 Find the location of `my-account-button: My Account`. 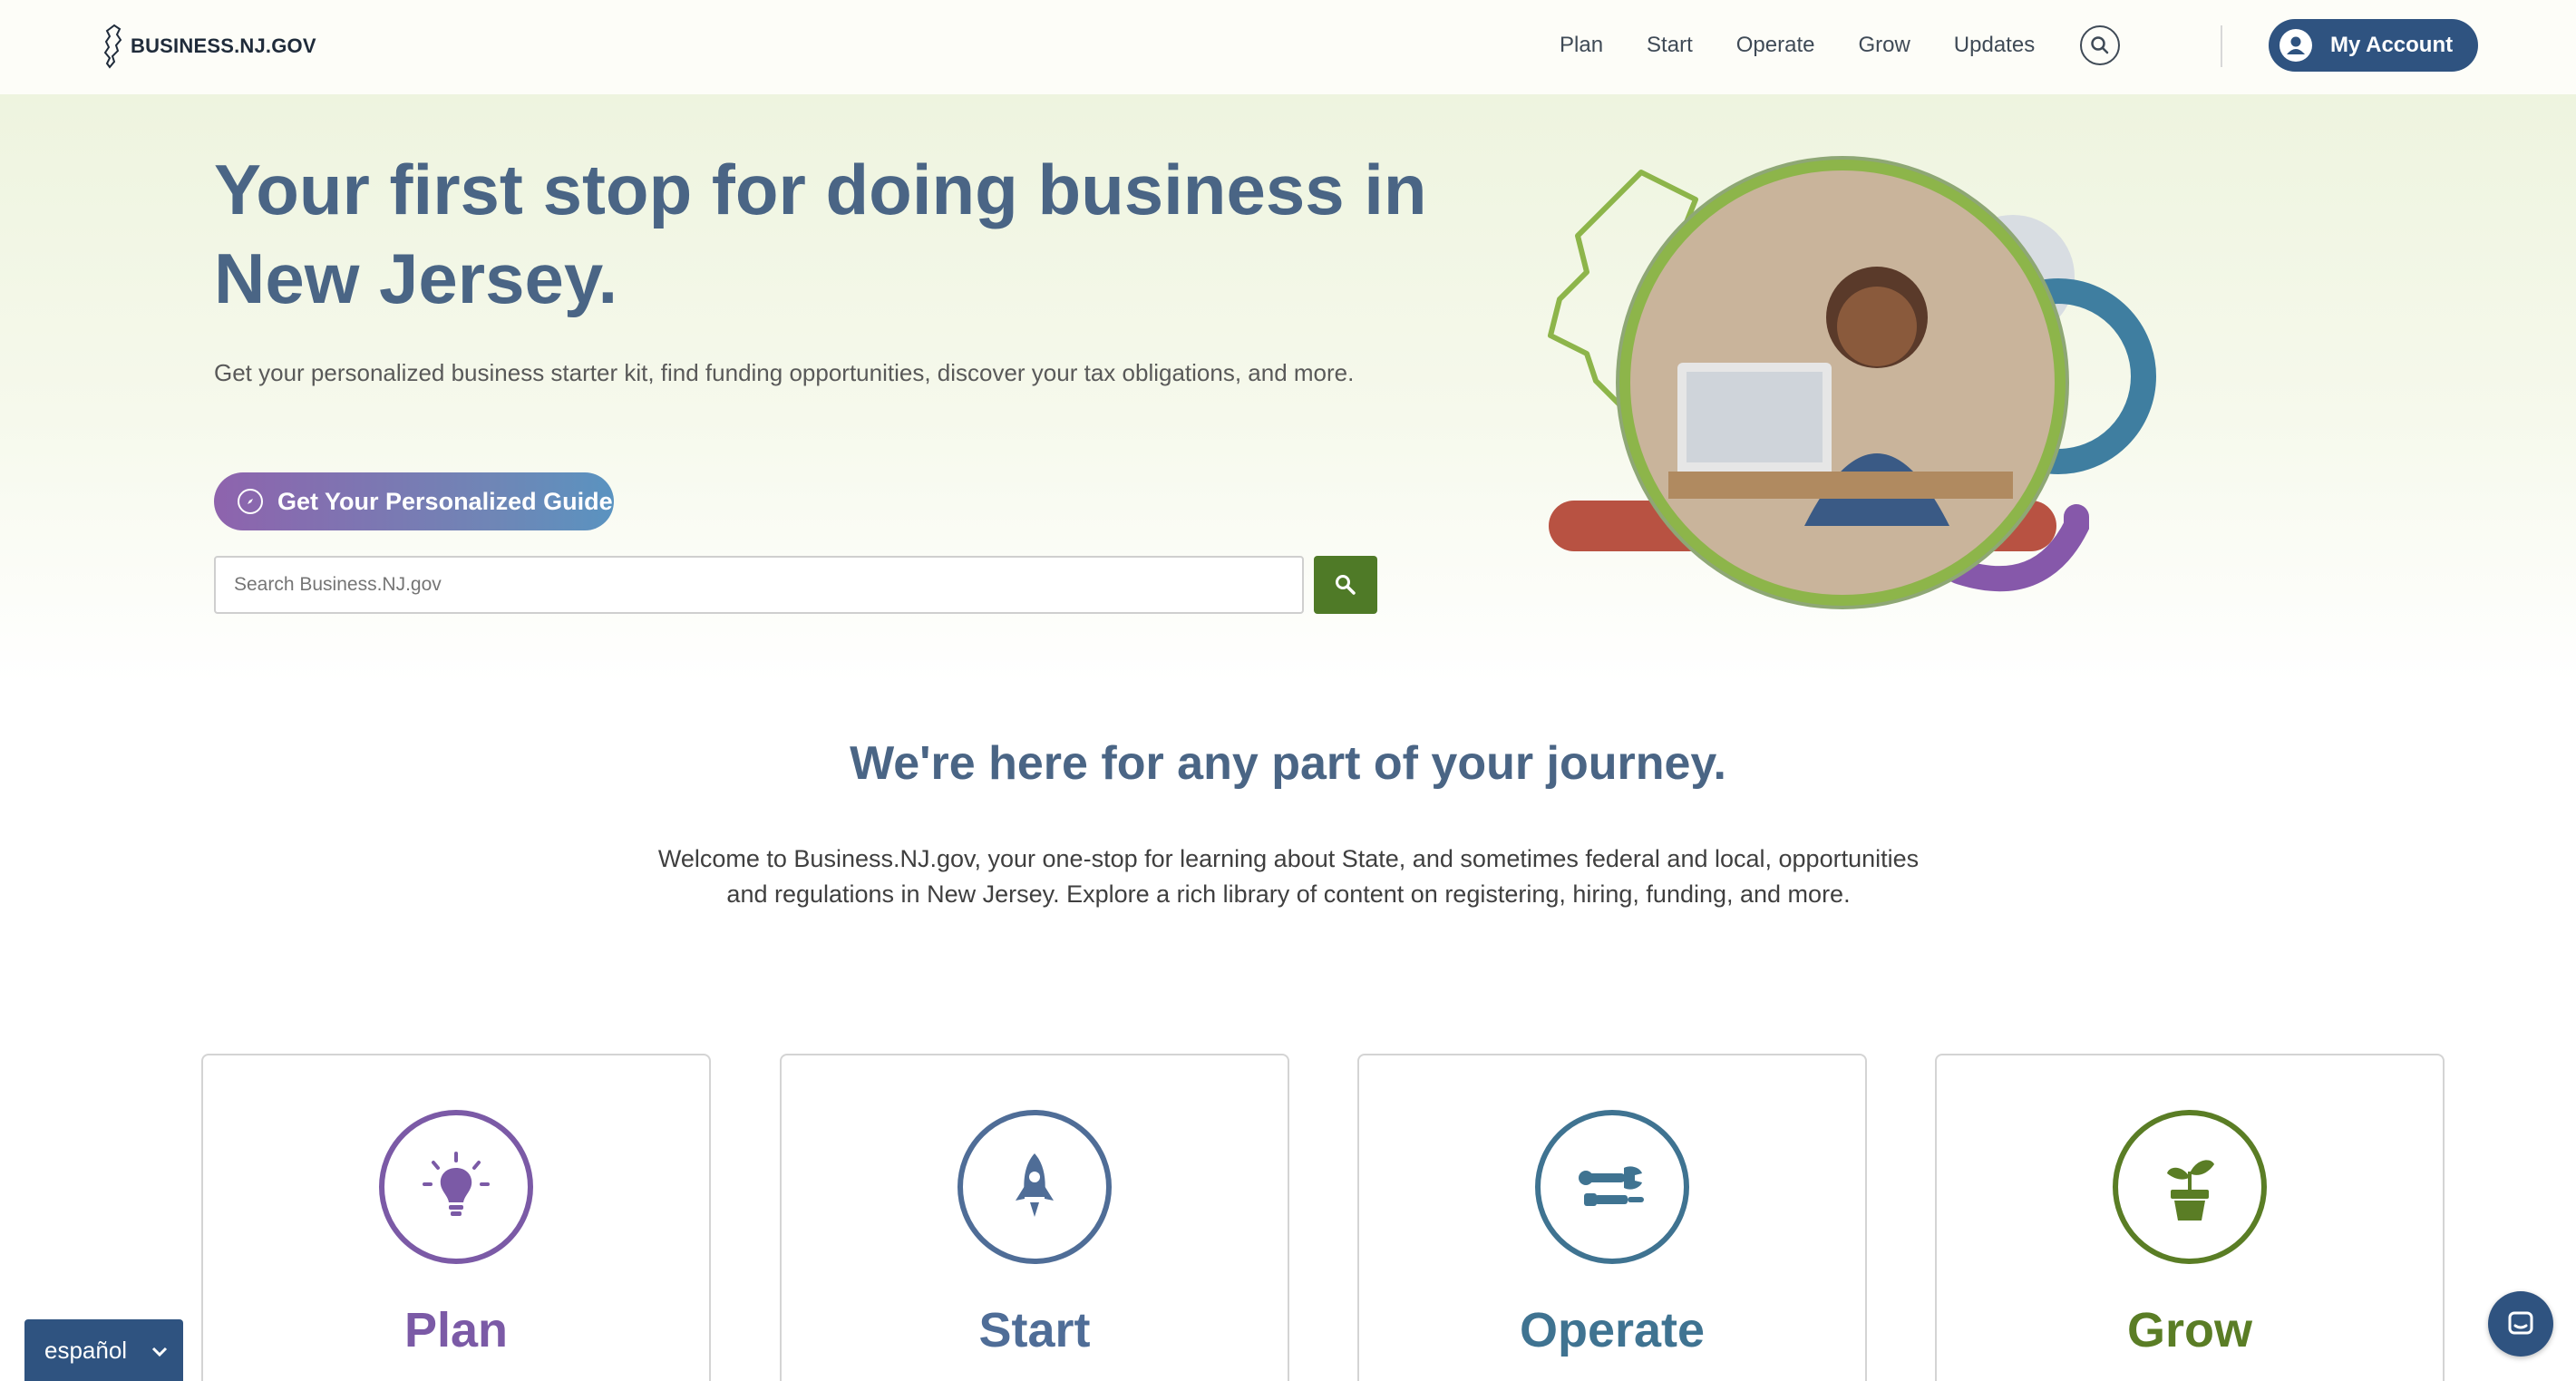

my-account-button: My Account is located at coordinates (2373, 45).